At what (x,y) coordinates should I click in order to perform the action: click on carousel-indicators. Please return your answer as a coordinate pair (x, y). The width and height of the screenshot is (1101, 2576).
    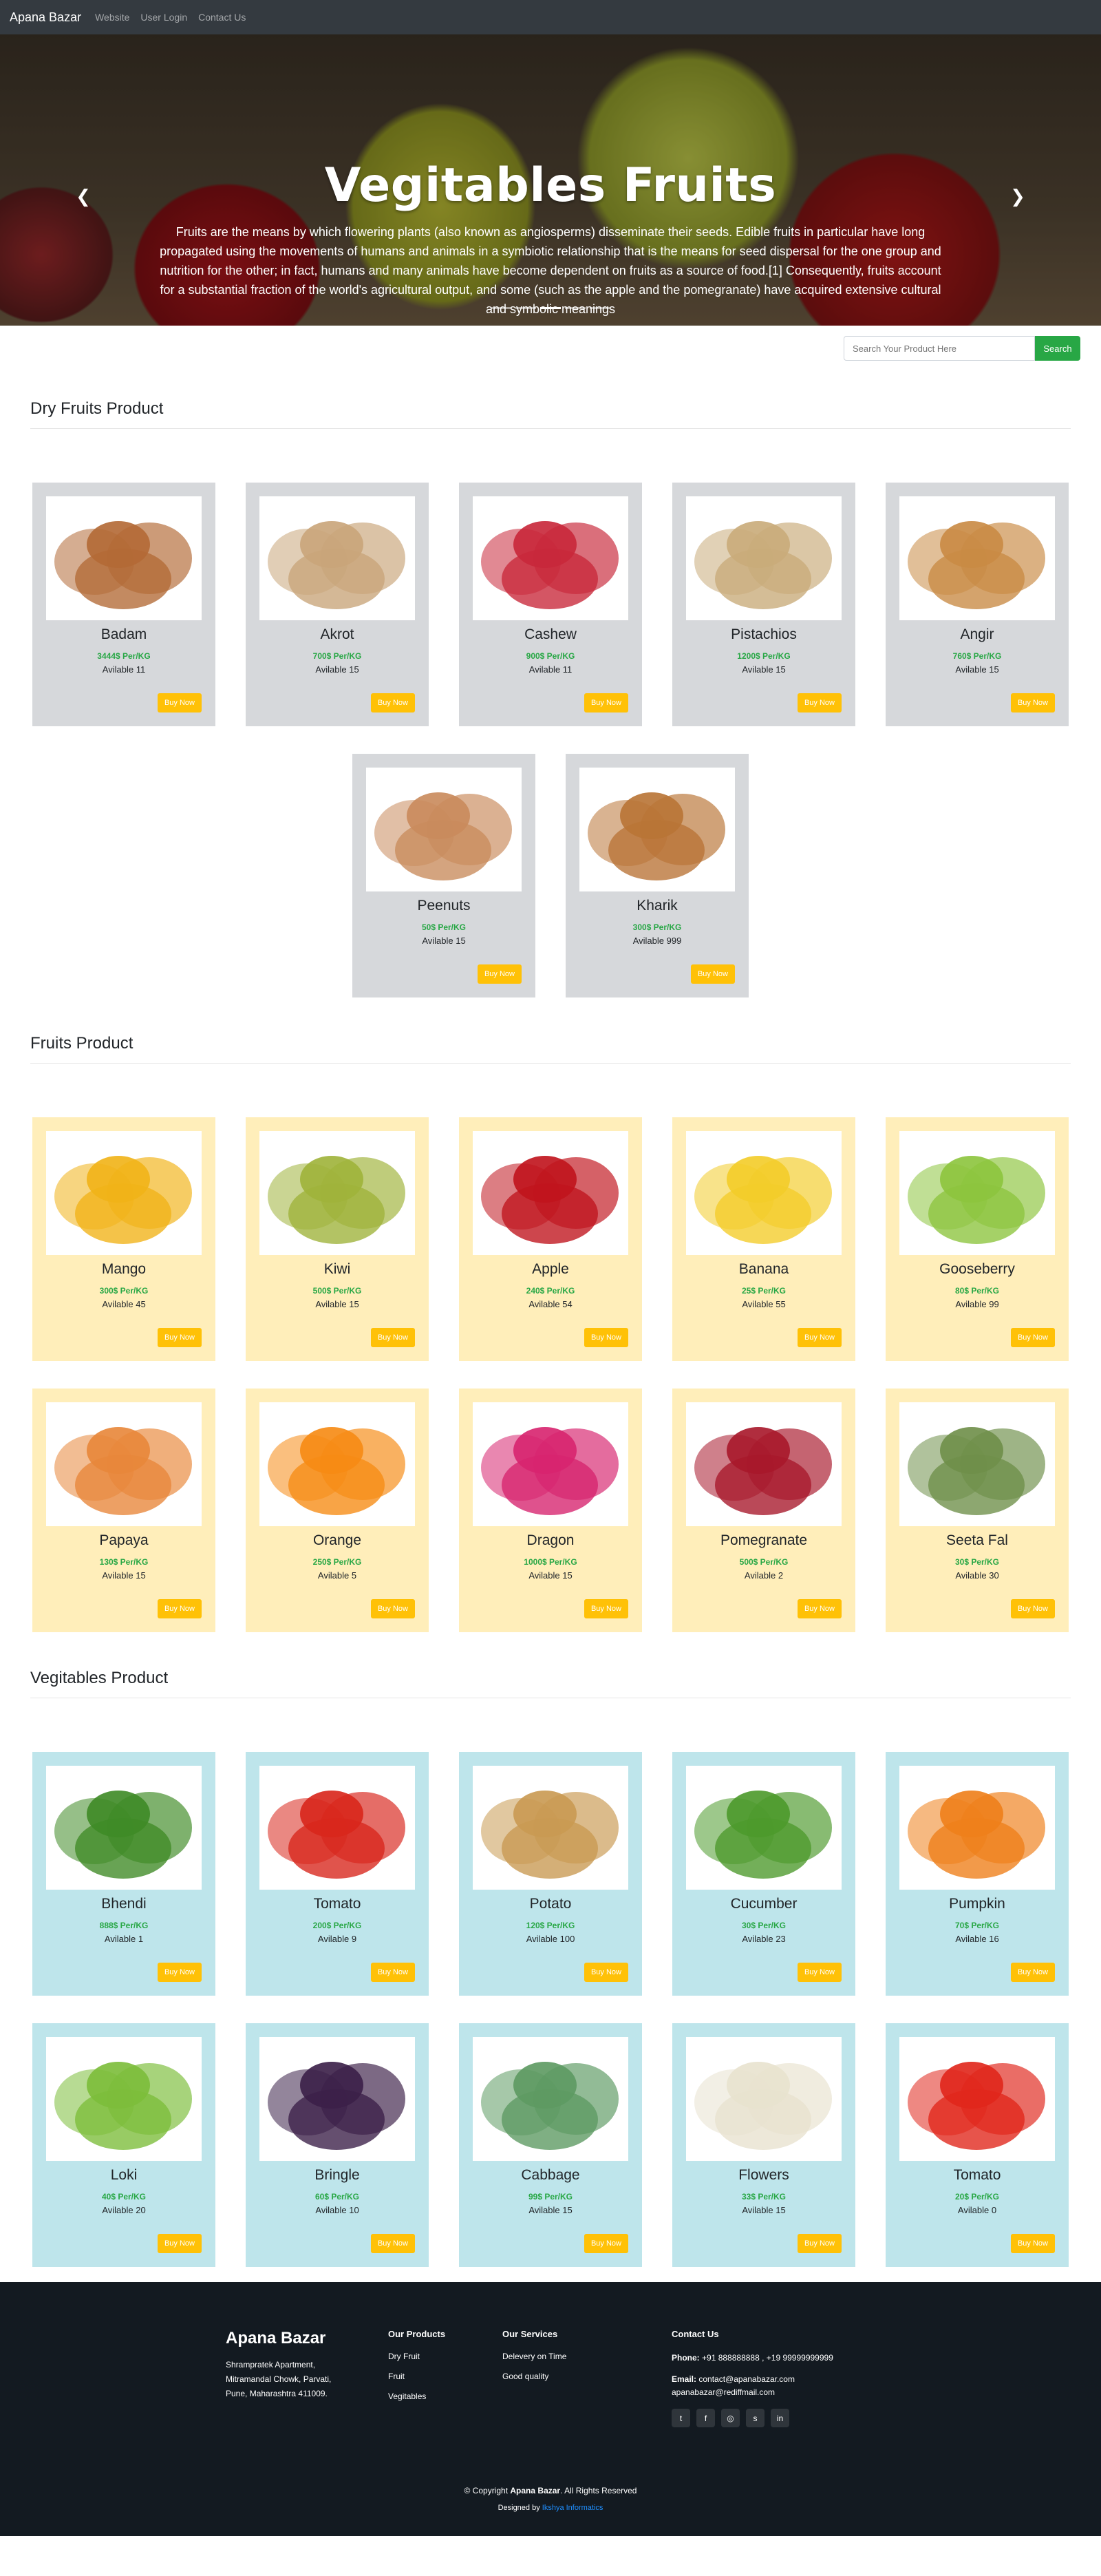
    Looking at the image, I should click on (550, 308).